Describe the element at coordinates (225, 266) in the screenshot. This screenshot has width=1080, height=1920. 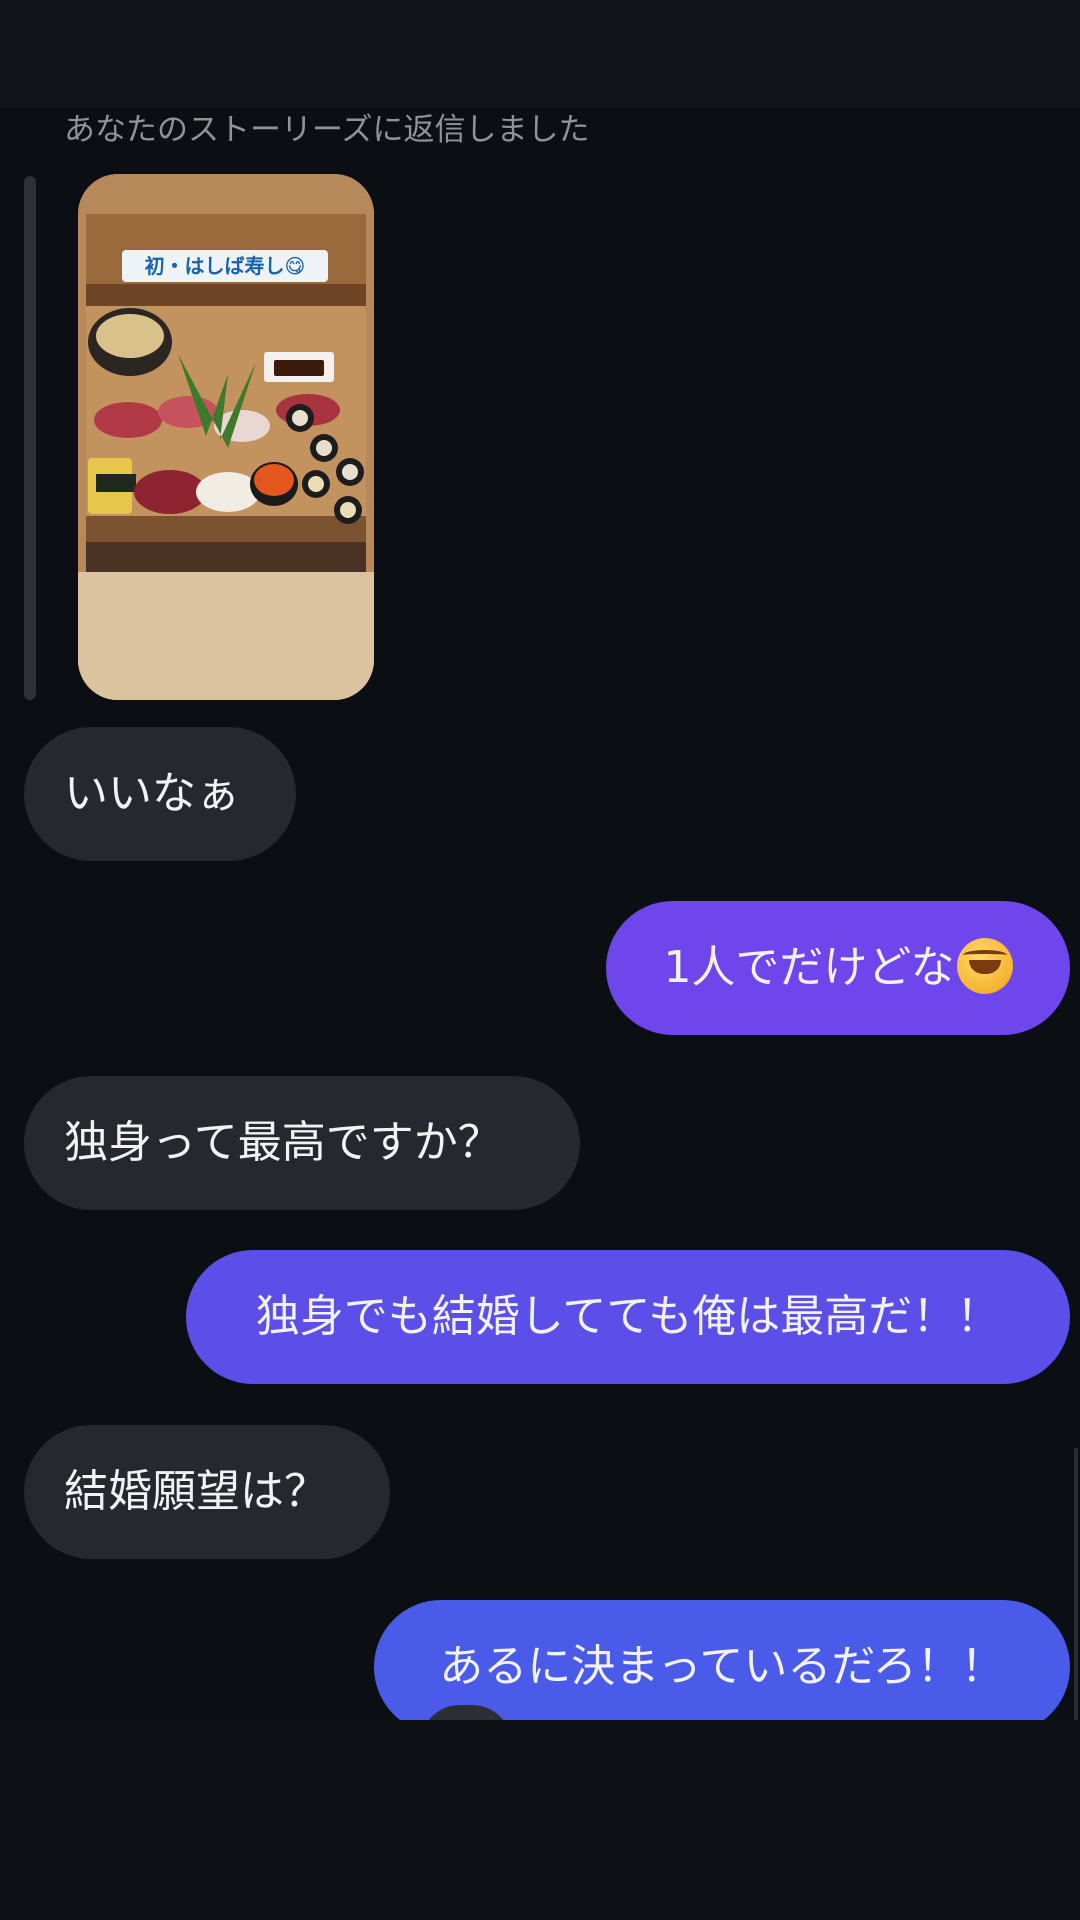
I see `story-caption: 初・はしば寿し😋` at that location.